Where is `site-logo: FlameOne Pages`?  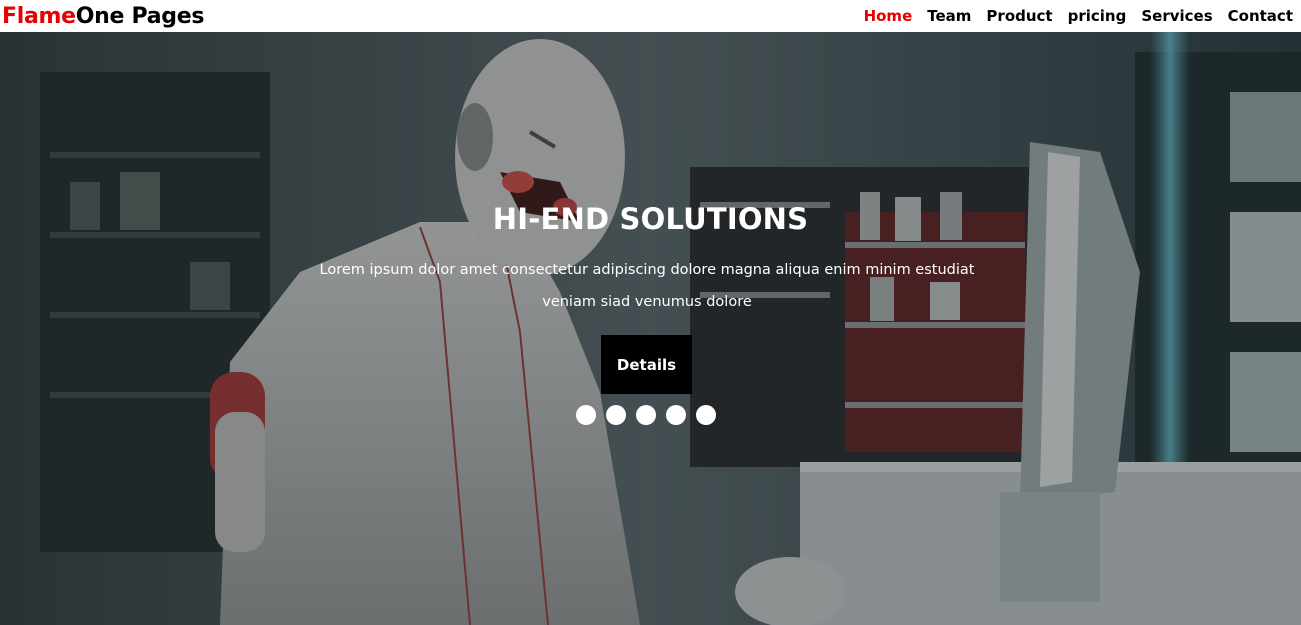
site-logo: FlameOne Pages is located at coordinates (102, 16).